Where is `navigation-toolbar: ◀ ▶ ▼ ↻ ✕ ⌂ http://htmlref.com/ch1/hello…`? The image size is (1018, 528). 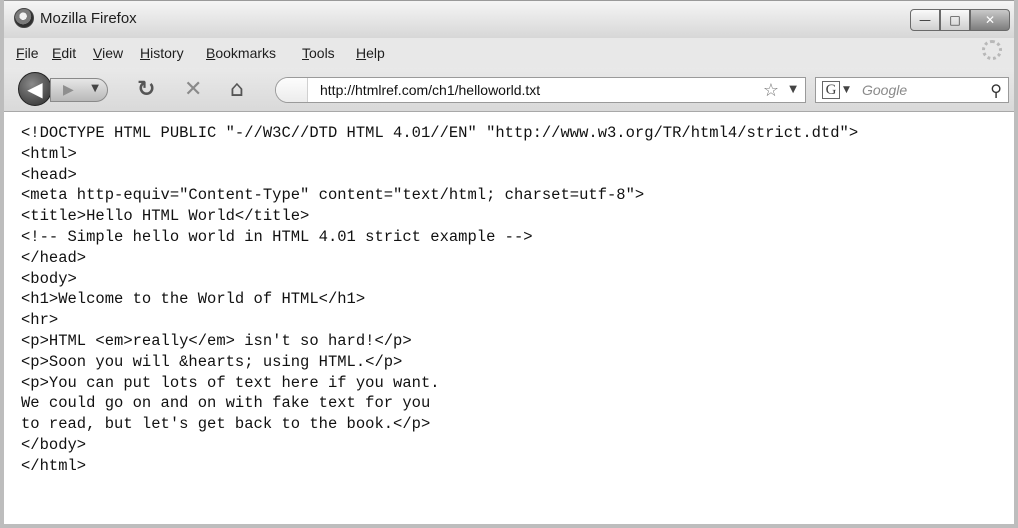 navigation-toolbar: ◀ ▶ ▼ ↻ ✕ ⌂ http://htmlref.com/ch1/hello… is located at coordinates (509, 90).